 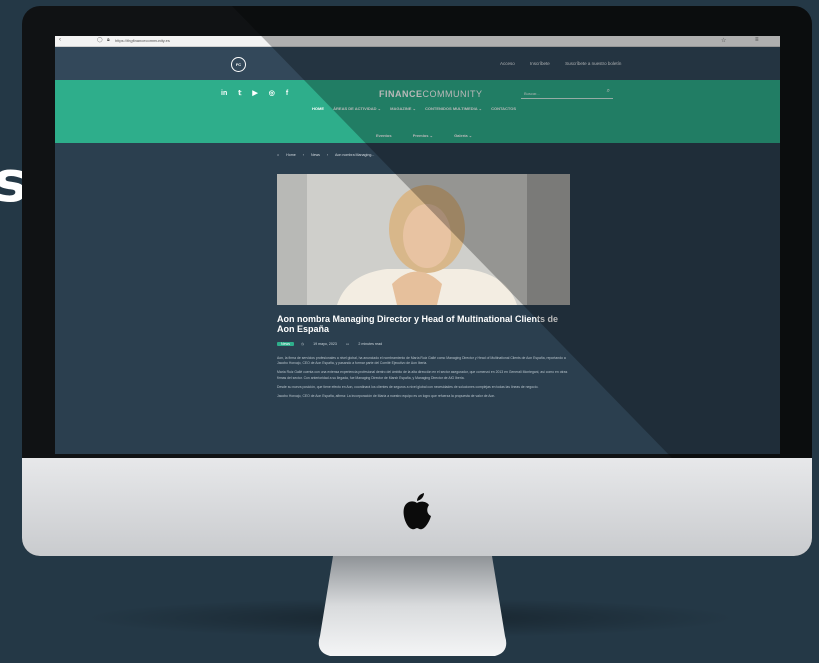 What do you see at coordinates (434, 135) in the screenshot?
I see `sub-navigation: Eventos Premios ⌄ Galería ⌄` at bounding box center [434, 135].